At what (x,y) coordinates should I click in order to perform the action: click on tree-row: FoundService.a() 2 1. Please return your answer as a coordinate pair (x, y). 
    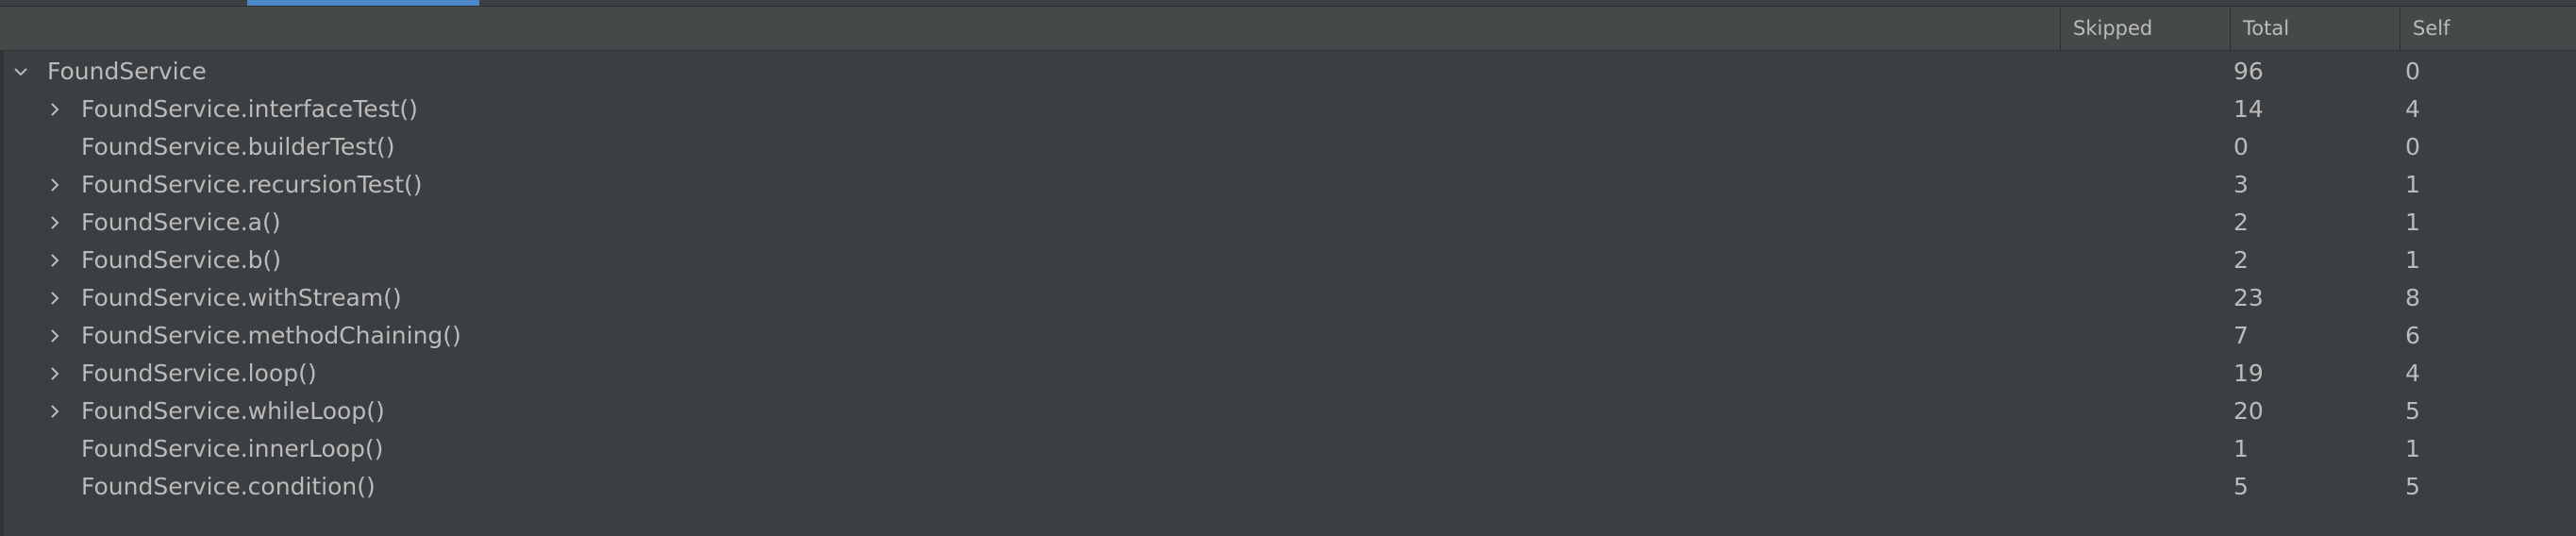
    Looking at the image, I should click on (1288, 223).